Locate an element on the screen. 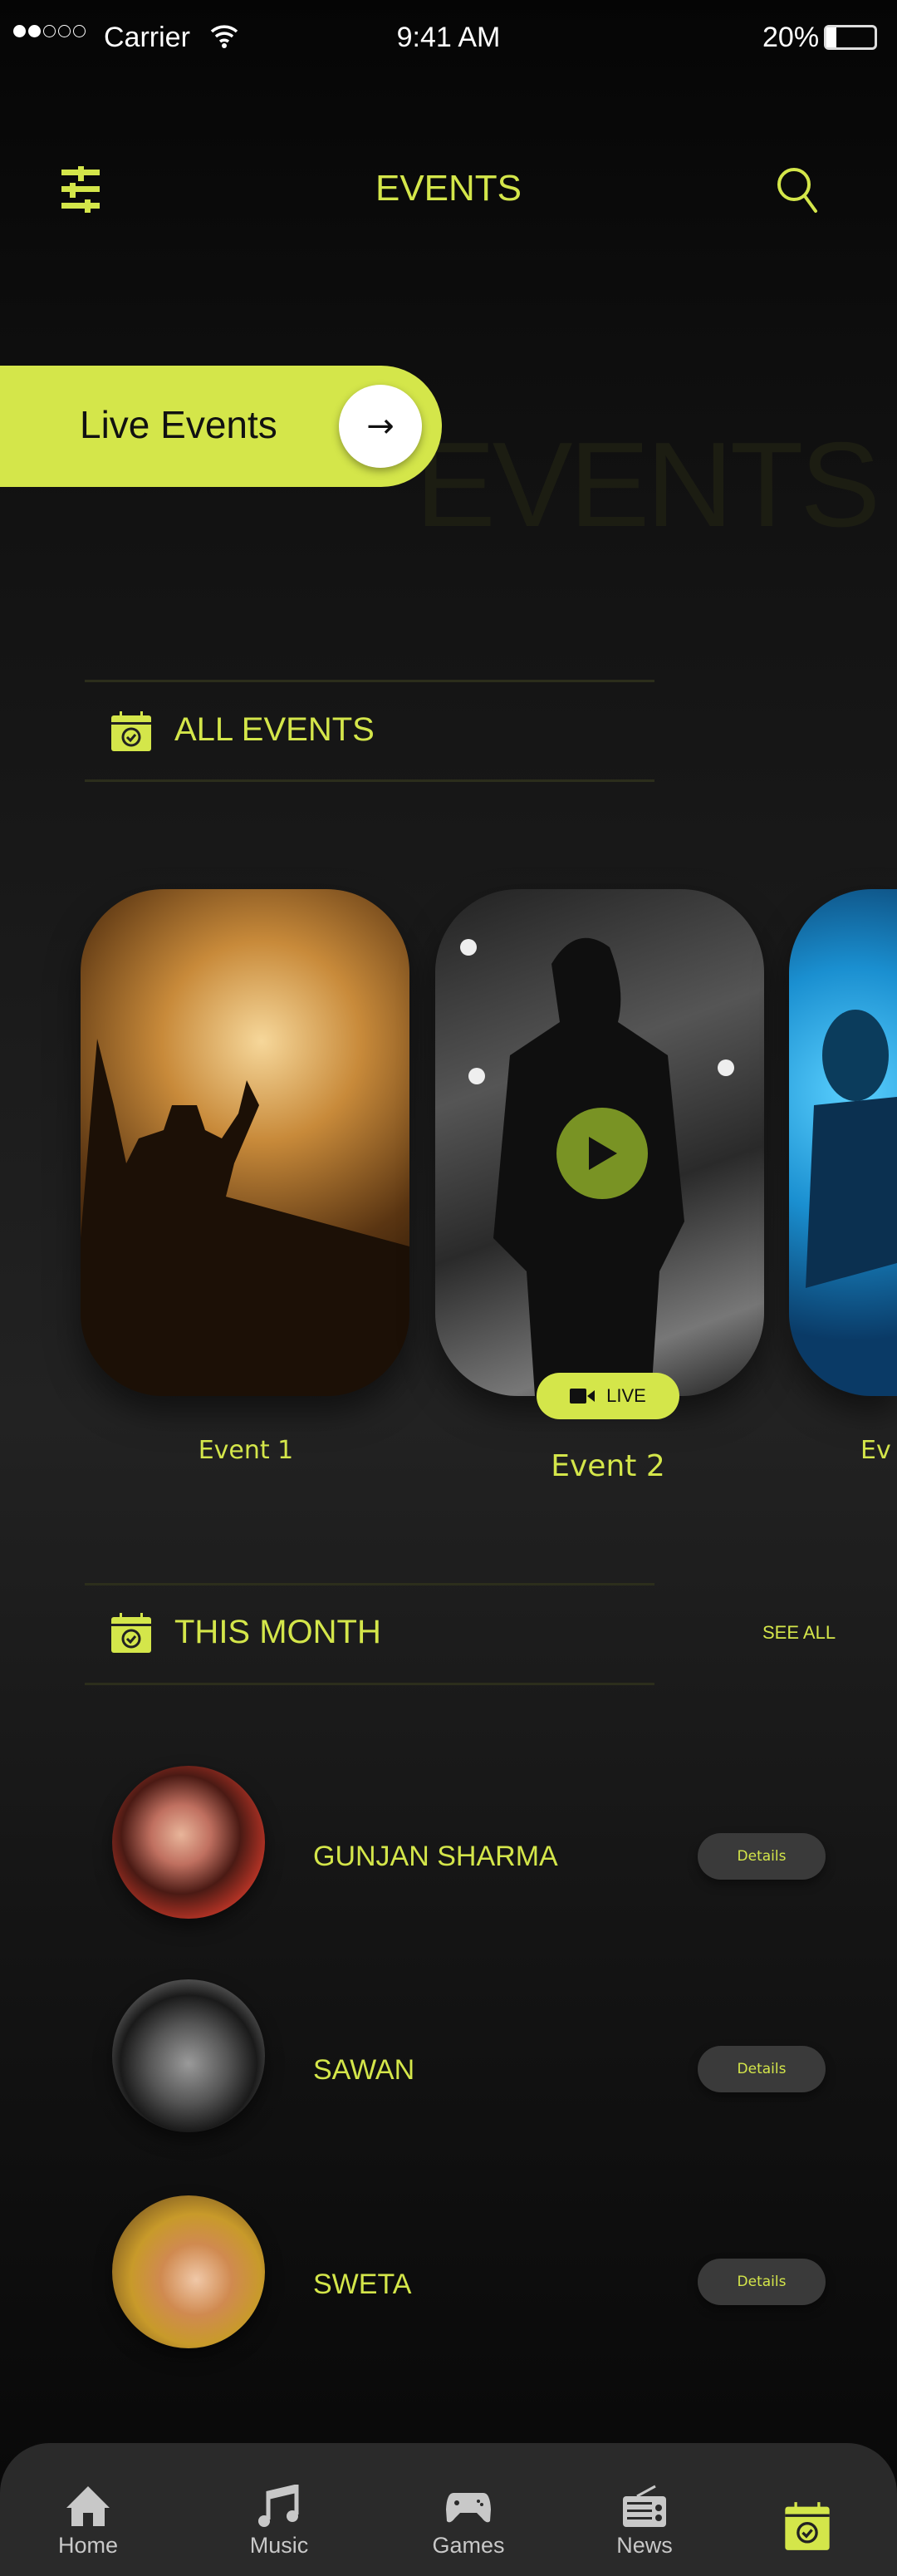  avatar-sweta is located at coordinates (188, 2271).